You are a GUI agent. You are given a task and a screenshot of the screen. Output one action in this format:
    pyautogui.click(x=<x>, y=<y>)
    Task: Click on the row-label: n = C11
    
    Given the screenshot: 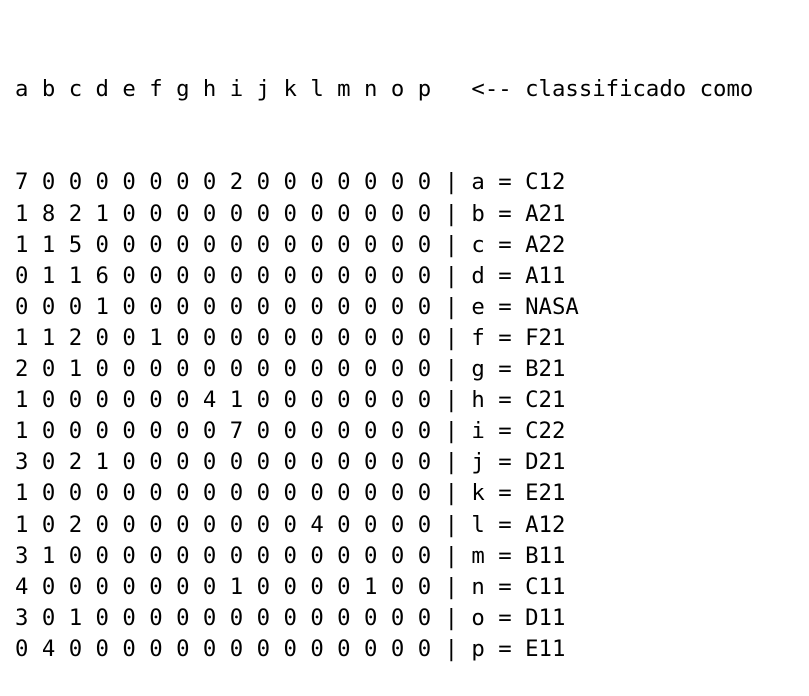 What is the action you would take?
    pyautogui.click(x=518, y=586)
    